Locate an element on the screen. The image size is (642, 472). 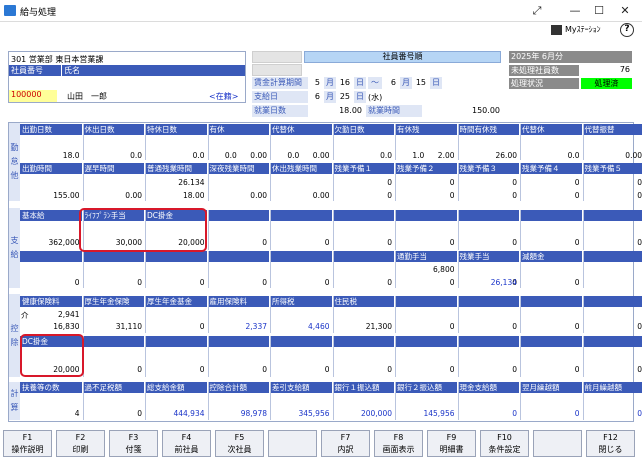
function-key-3: F3 付箋 is located at coordinates (133, 443).